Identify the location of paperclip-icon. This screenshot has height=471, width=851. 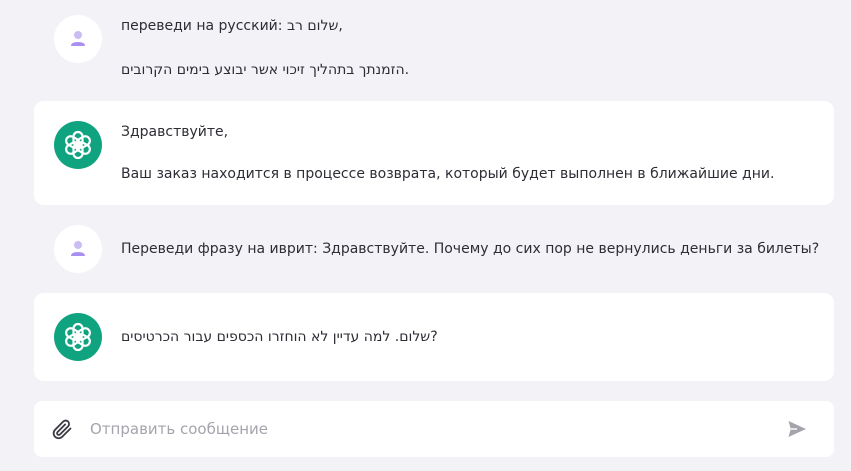
(62, 429).